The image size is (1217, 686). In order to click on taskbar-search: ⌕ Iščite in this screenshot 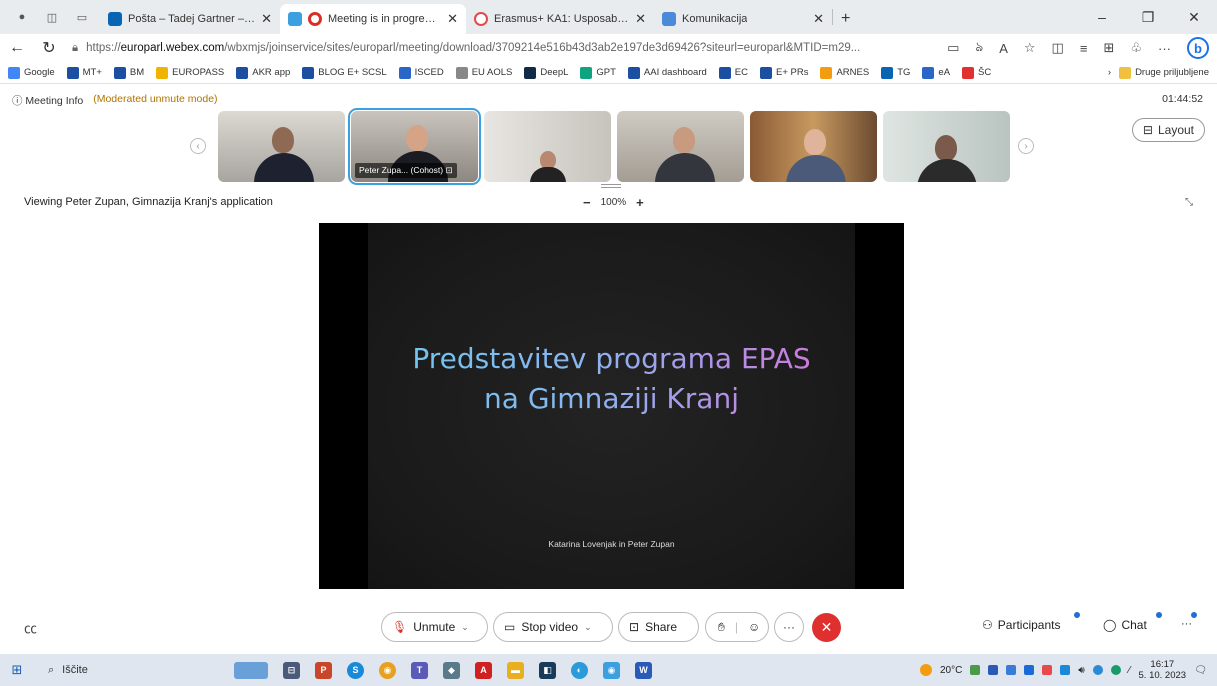, I will do `click(114, 670)`.